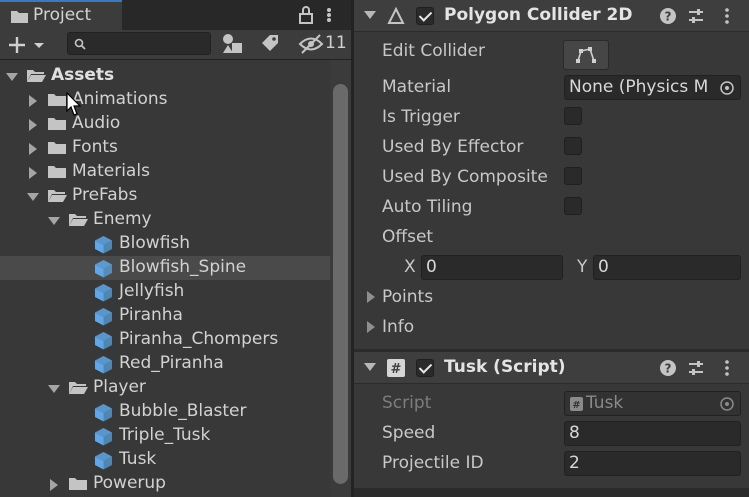 Image resolution: width=749 pixels, height=497 pixels. I want to click on tree-item-label: Enemy, so click(122, 219).